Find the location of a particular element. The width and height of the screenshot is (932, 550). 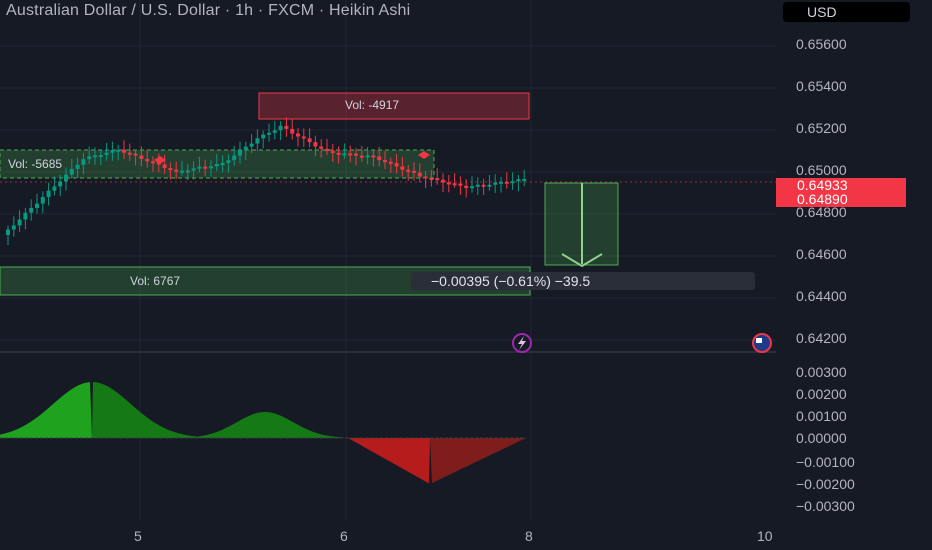

price-tick: 0.65400 is located at coordinates (821, 86).